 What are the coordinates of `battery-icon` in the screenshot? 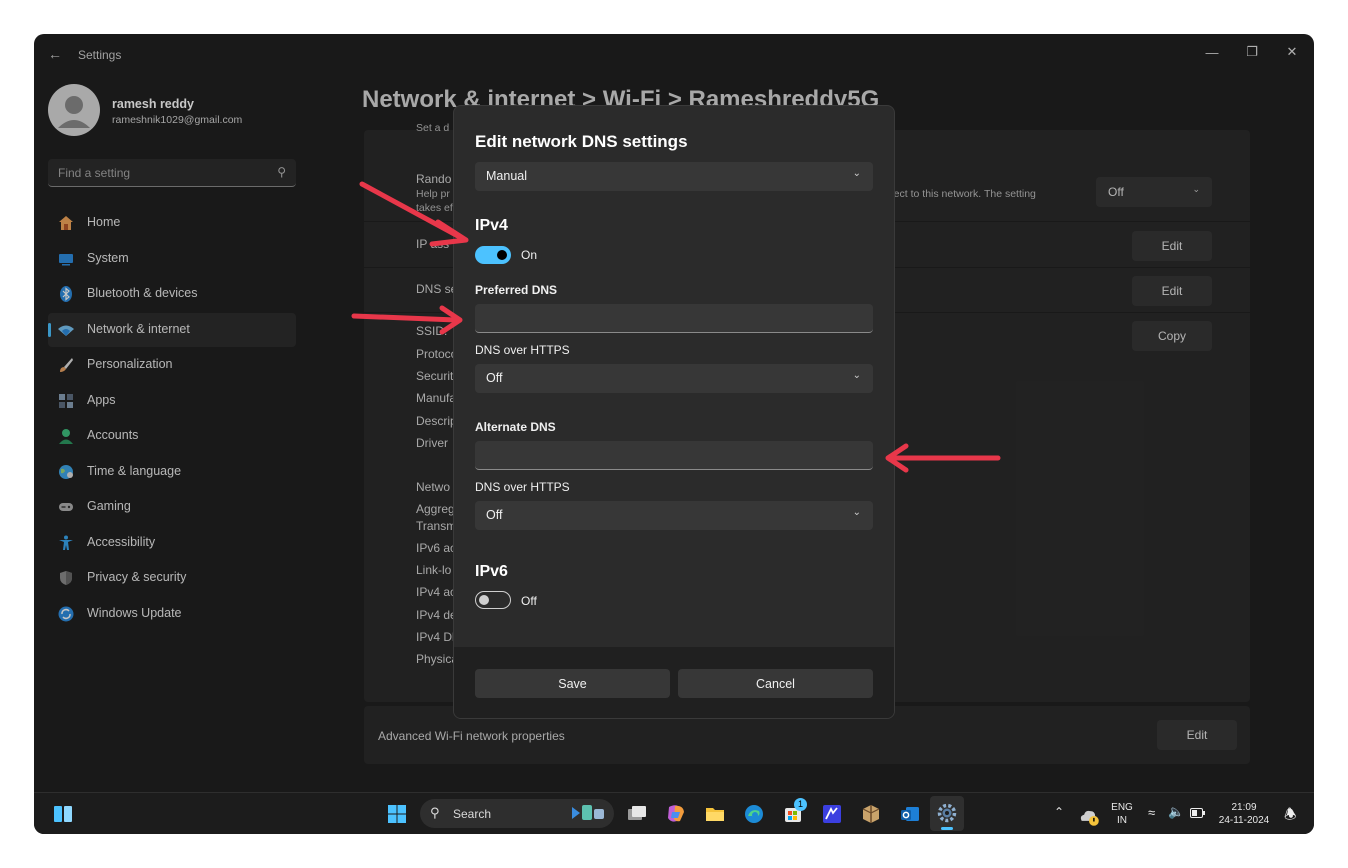 It's located at (1198, 813).